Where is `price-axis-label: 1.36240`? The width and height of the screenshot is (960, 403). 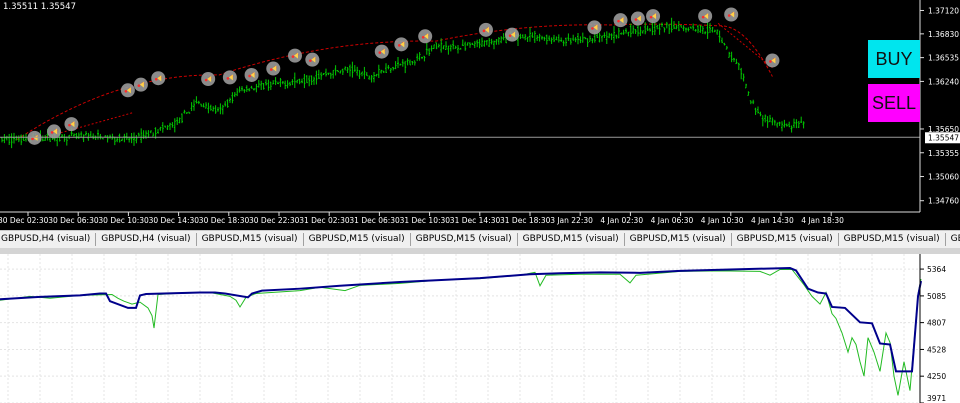 price-axis-label: 1.36240 is located at coordinates (943, 81).